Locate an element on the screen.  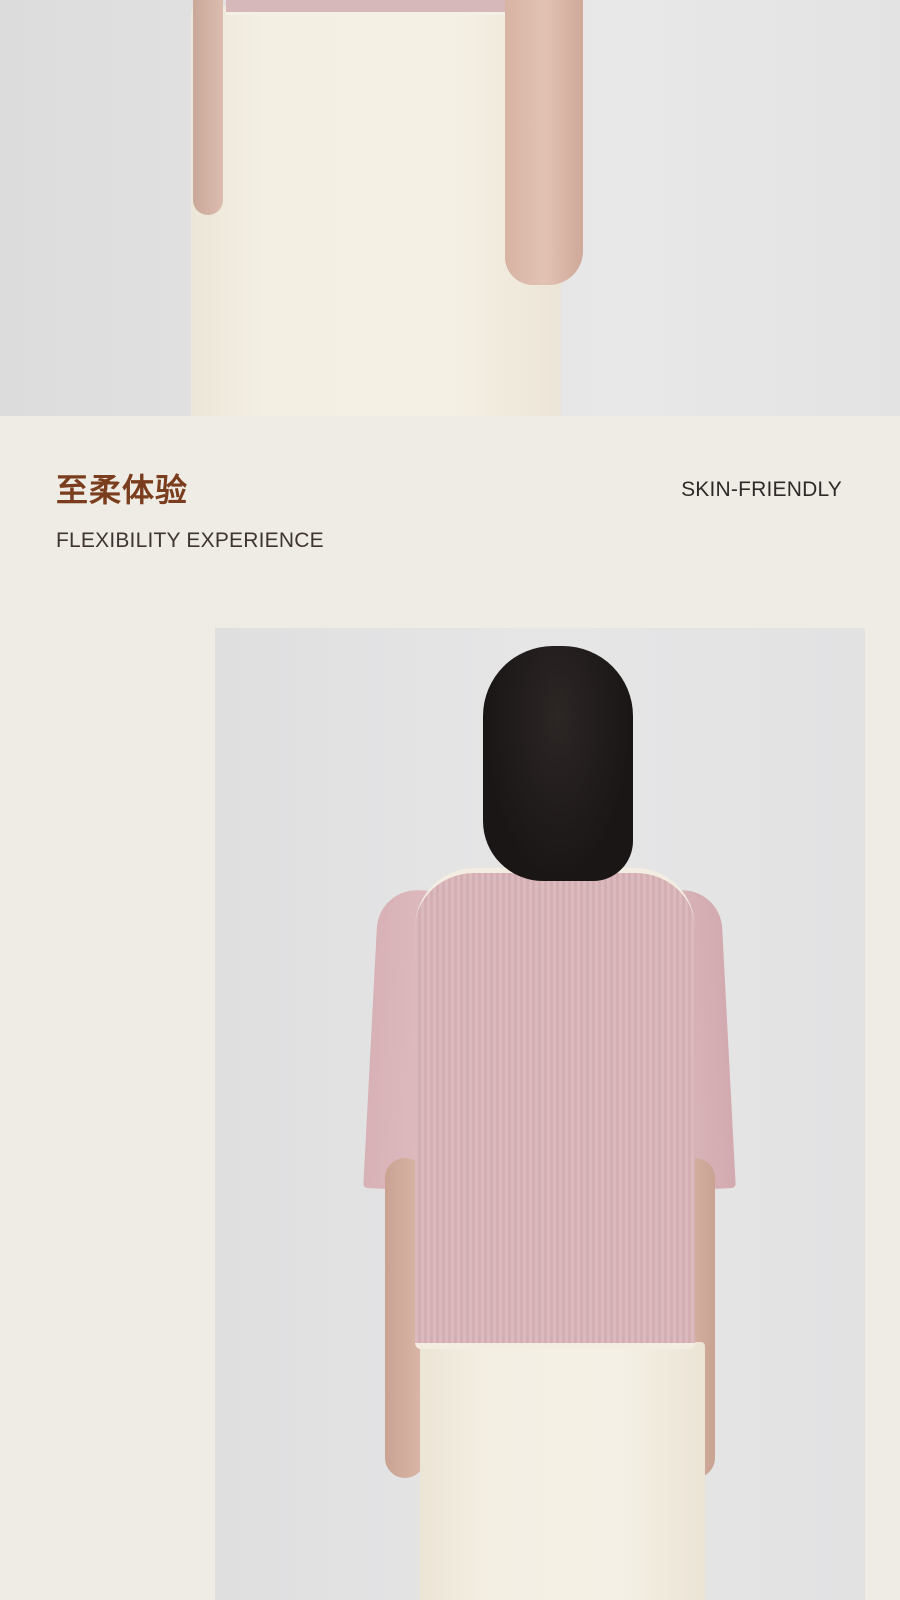
right-hand is located at coordinates (544, 142).